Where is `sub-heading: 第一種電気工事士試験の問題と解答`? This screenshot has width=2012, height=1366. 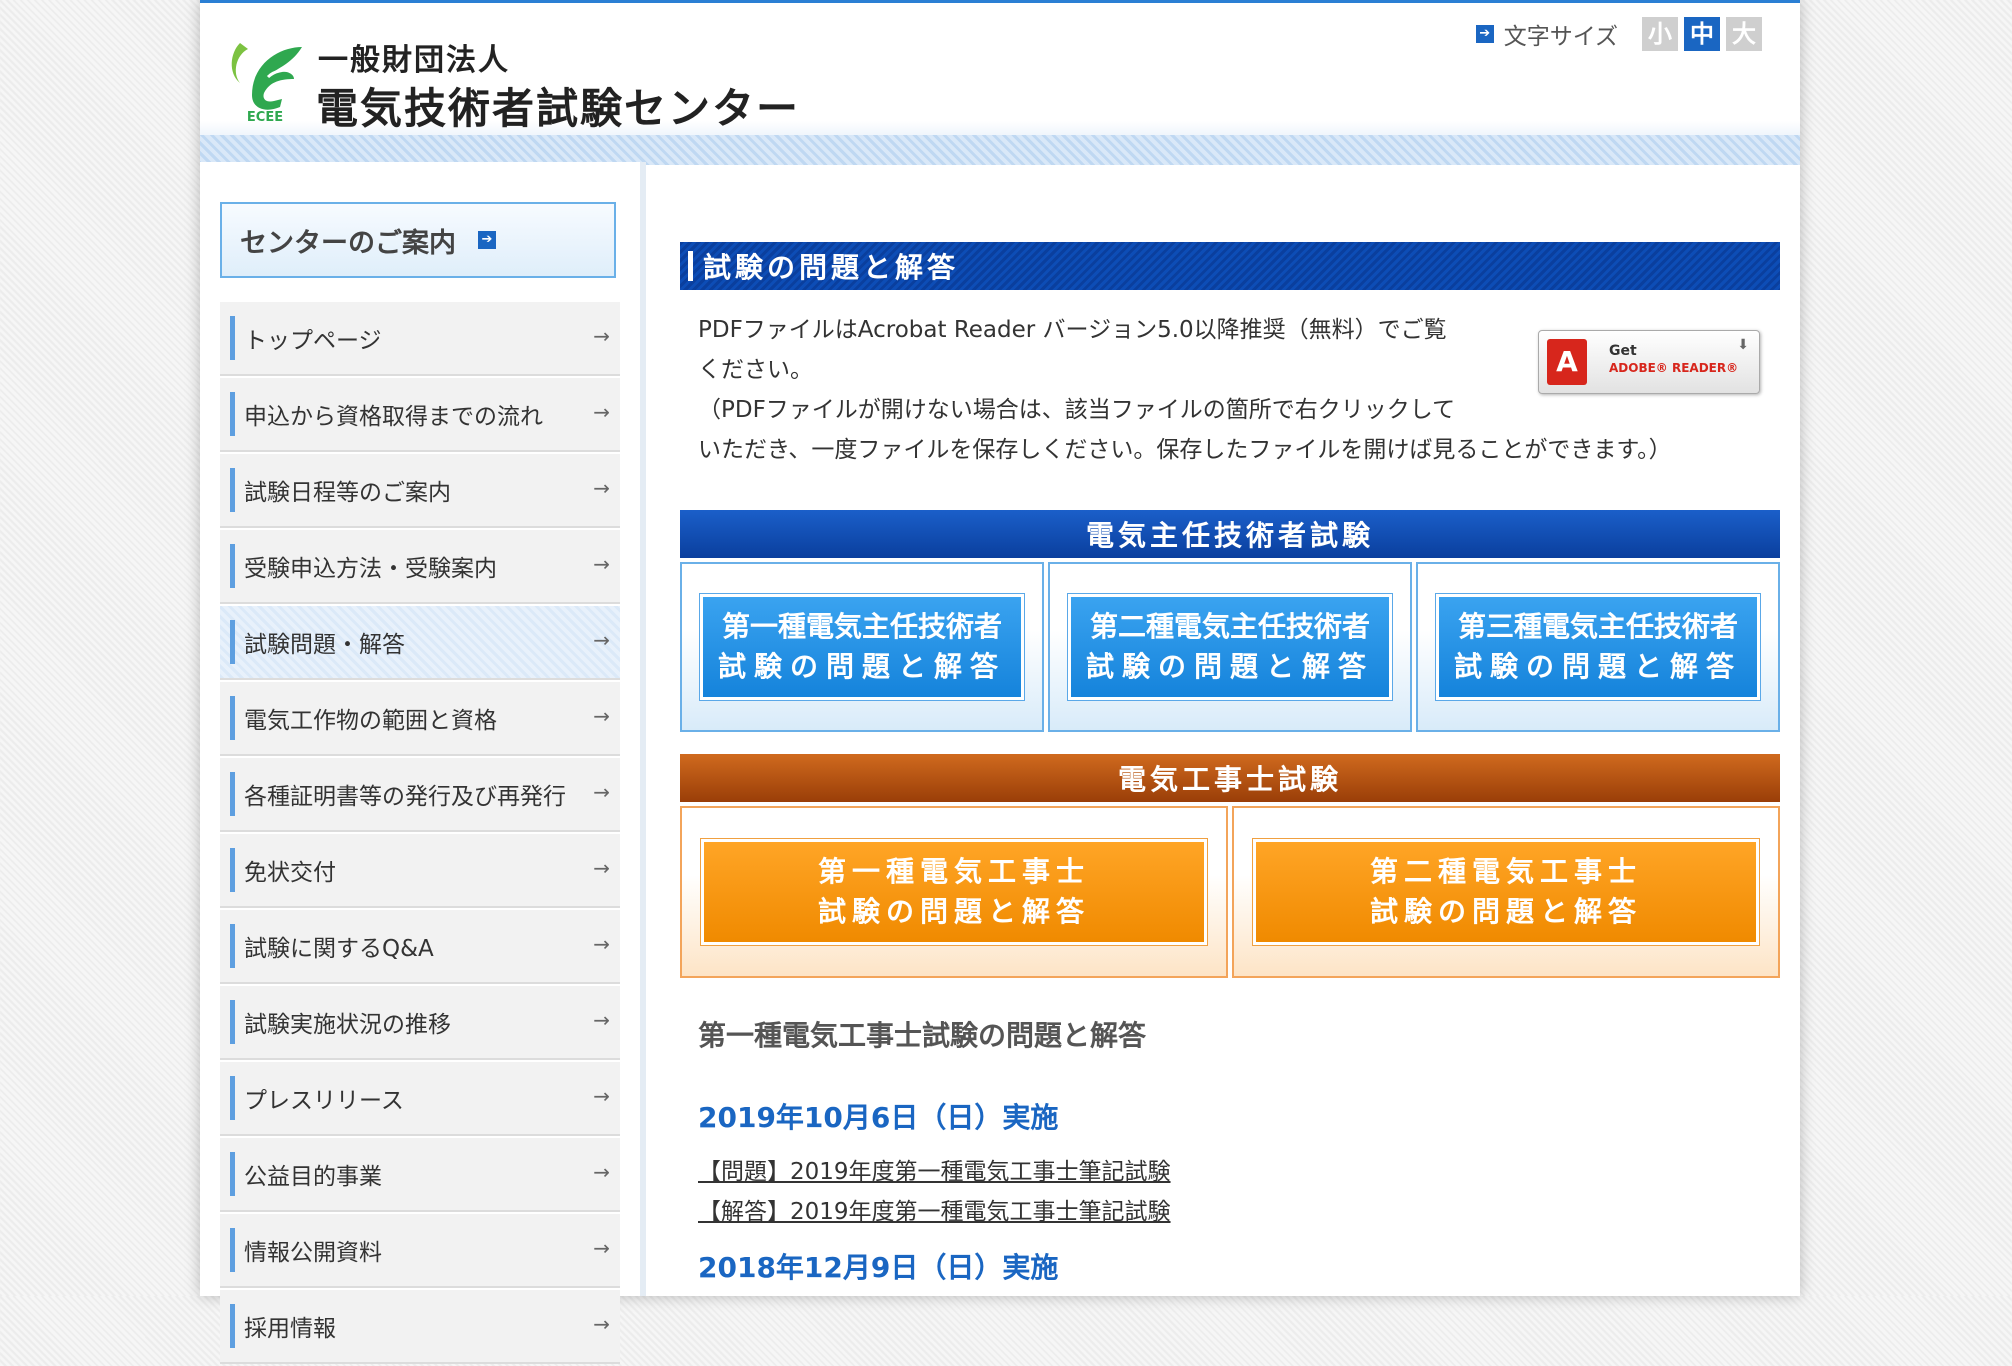
sub-heading: 第一種電気工事士試験の問題と解答 is located at coordinates (922, 1035).